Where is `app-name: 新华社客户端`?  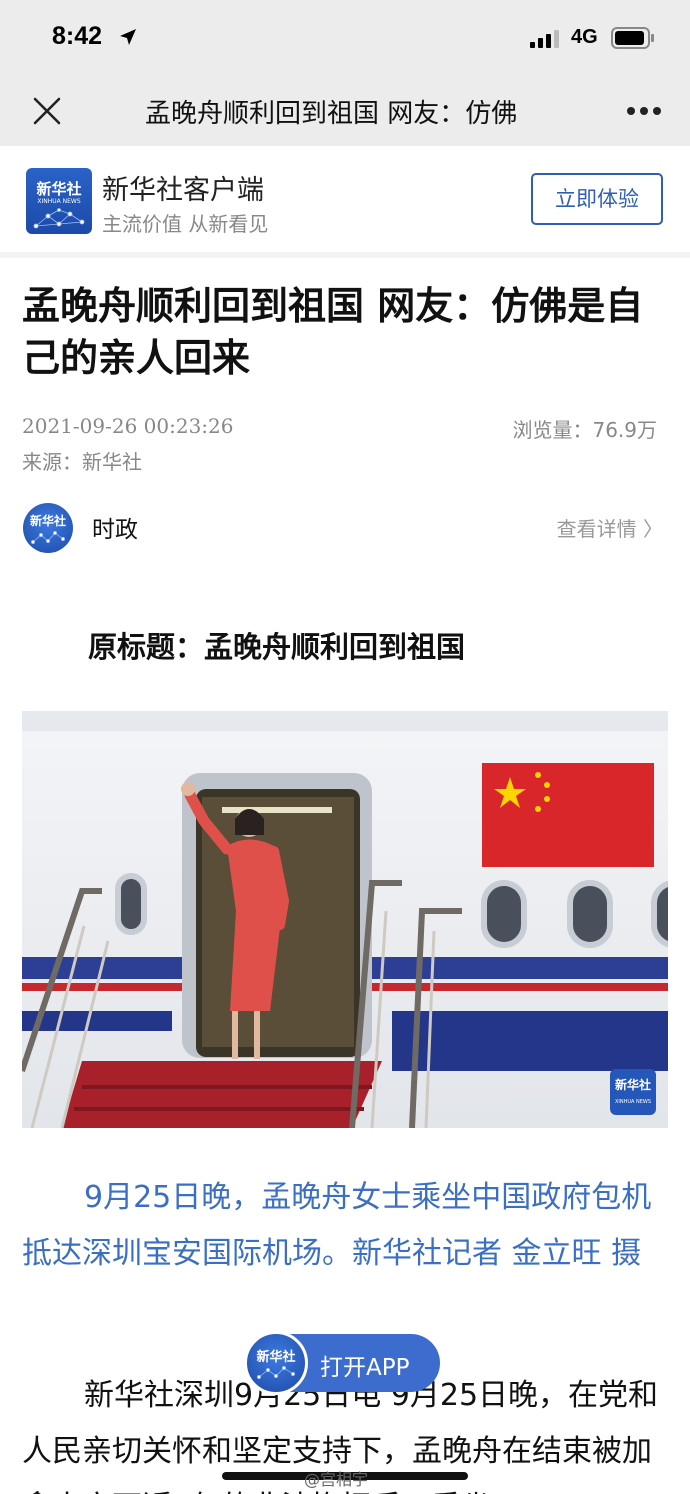 app-name: 新华社客户端 is located at coordinates (183, 190).